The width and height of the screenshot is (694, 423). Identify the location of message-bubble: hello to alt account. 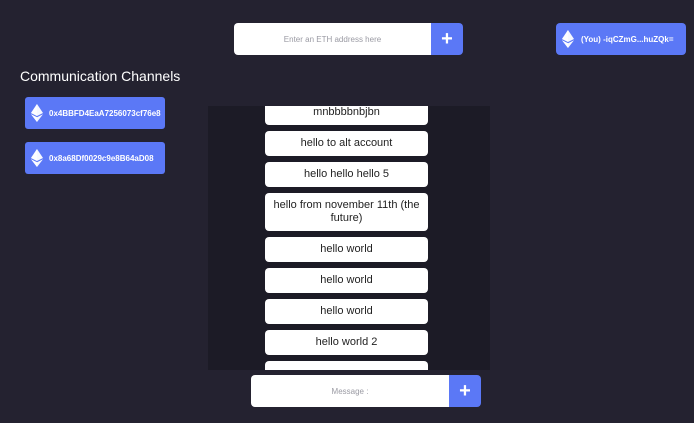
(346, 143).